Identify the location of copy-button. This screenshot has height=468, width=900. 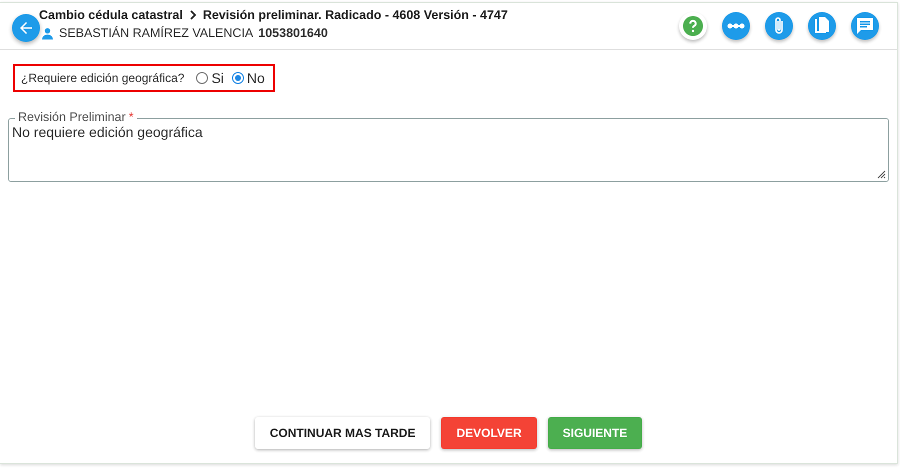
(822, 26).